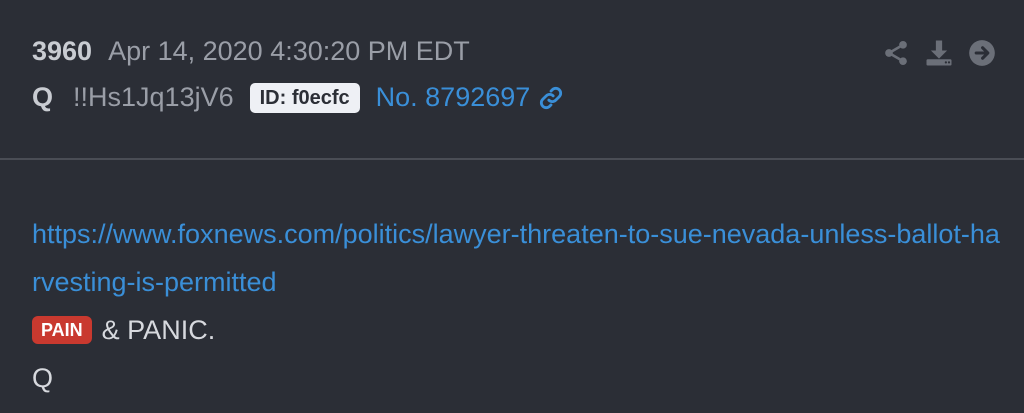 This screenshot has width=1024, height=413. Describe the element at coordinates (551, 98) in the screenshot. I see `link-icon` at that location.